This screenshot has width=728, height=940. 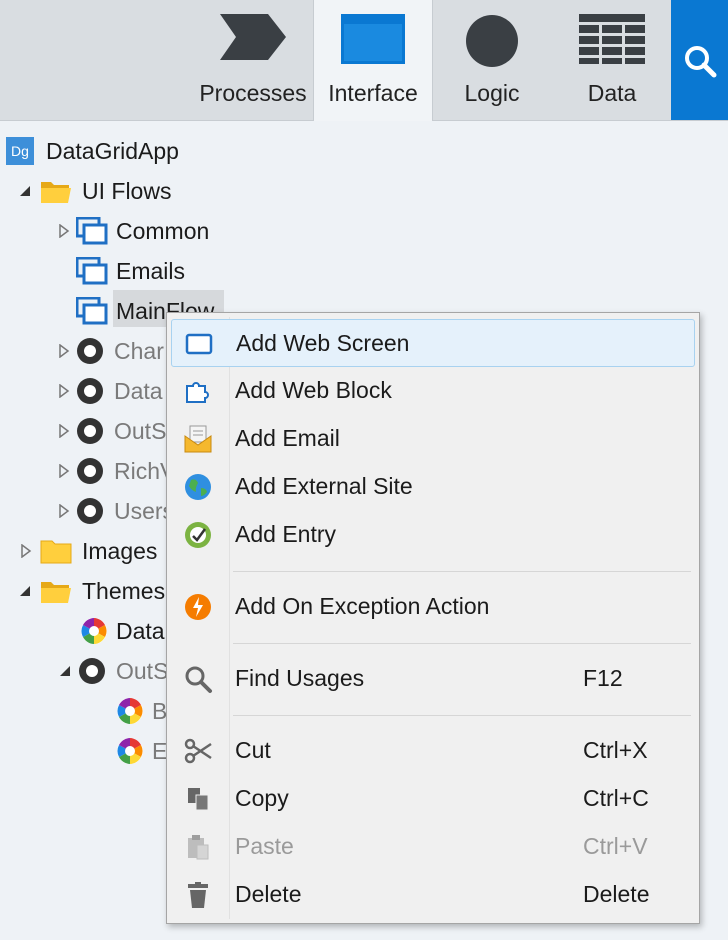 I want to click on circle-icon, so click(x=492, y=41).